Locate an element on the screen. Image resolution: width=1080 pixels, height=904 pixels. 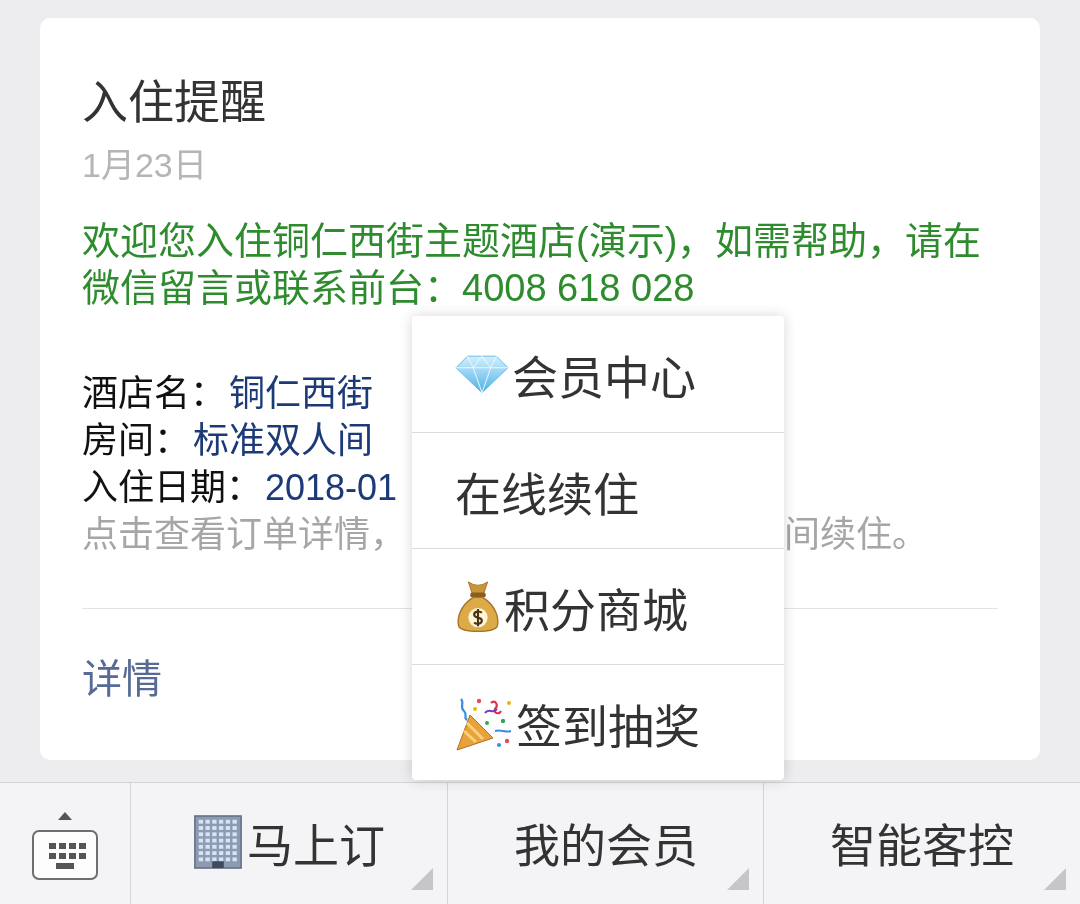
keyboard-icon is located at coordinates (65, 854).